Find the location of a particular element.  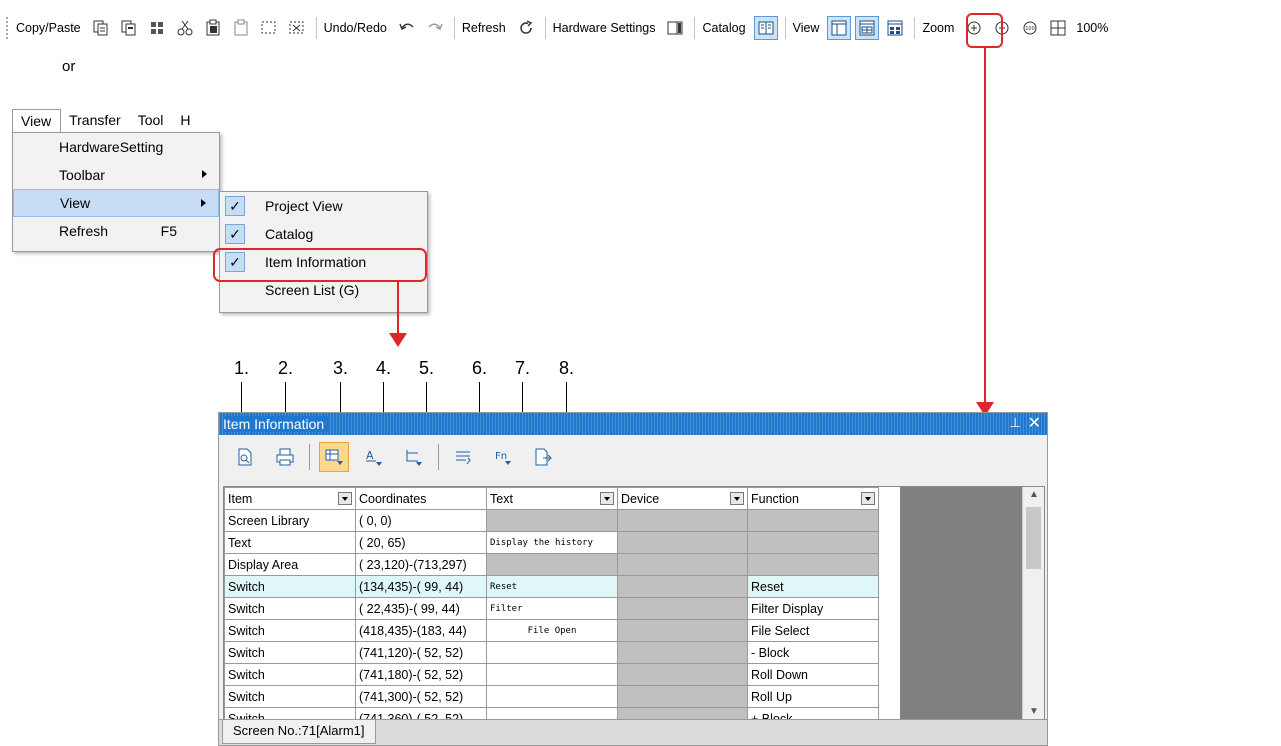

refresh-group-label: Refresh is located at coordinates (483, 28).